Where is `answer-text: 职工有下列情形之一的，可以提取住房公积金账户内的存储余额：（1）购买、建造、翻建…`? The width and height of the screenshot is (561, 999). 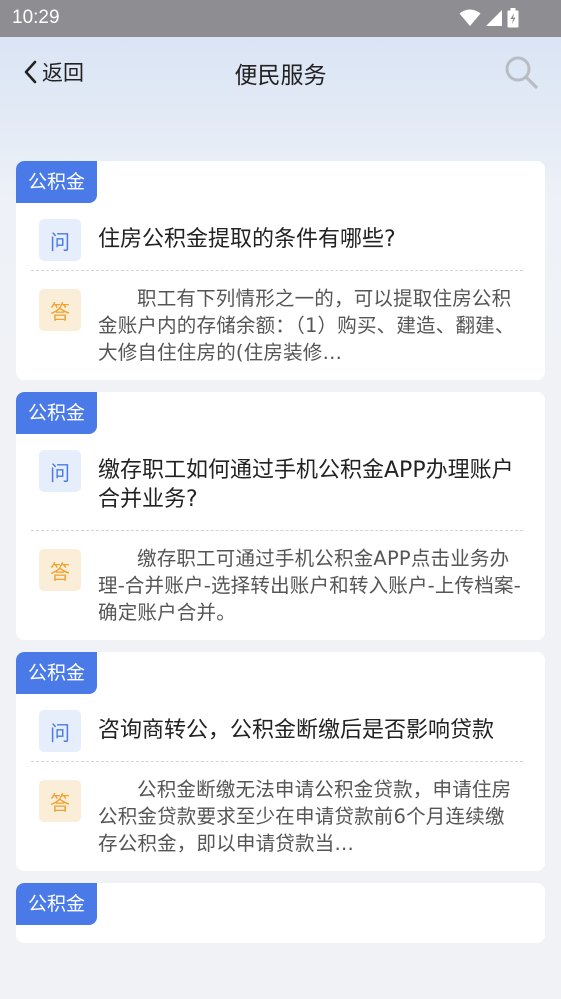
answer-text: 职工有下列情形之一的，可以提取住房公积金账户内的存储余额：（1）购买、建造、翻建… is located at coordinates (306, 325).